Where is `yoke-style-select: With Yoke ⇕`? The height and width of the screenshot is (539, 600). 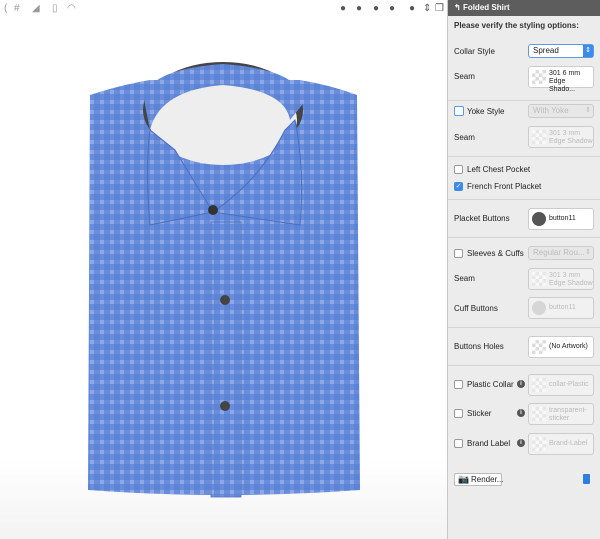
yoke-style-select: With Yoke ⇕ is located at coordinates (561, 111).